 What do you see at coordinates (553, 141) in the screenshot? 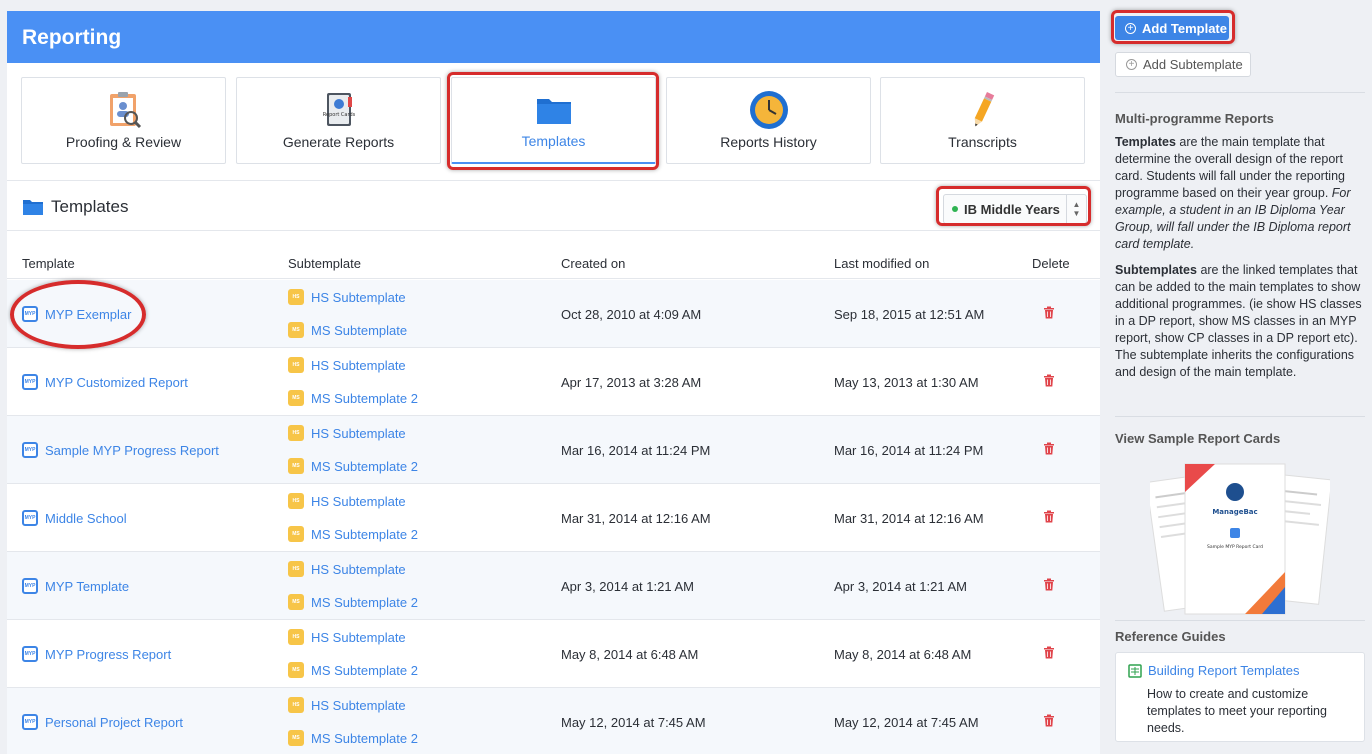
I see `tile-label: Templates` at bounding box center [553, 141].